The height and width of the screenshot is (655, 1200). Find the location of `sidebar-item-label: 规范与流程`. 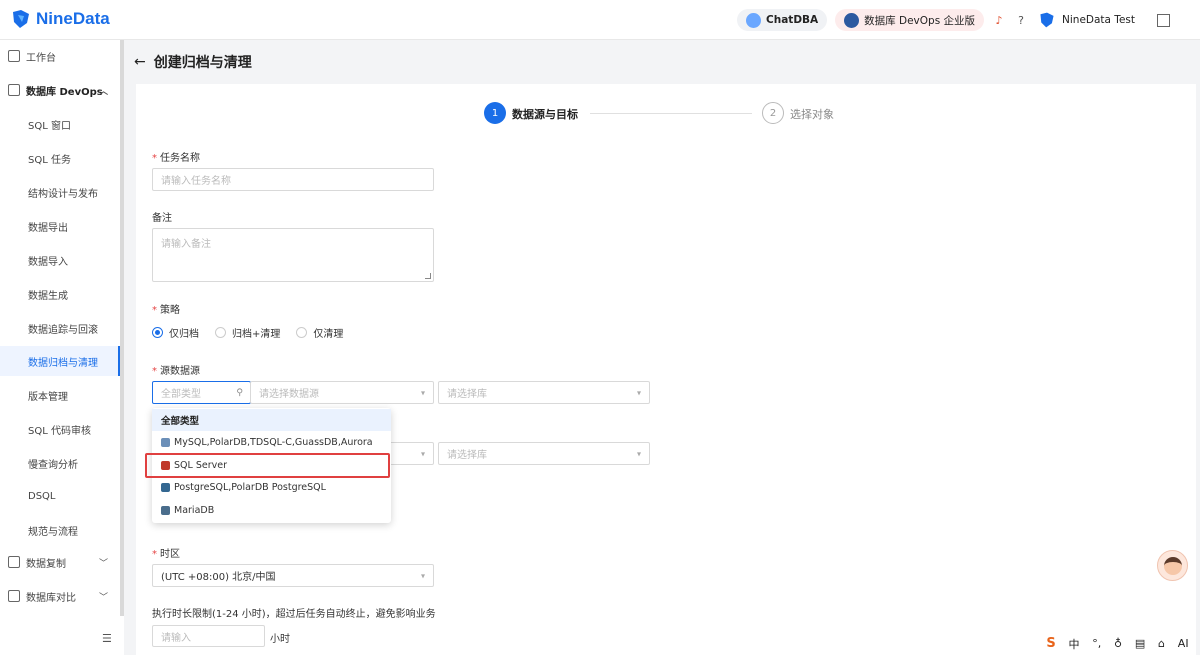

sidebar-item-label: 规范与流程 is located at coordinates (53, 532).